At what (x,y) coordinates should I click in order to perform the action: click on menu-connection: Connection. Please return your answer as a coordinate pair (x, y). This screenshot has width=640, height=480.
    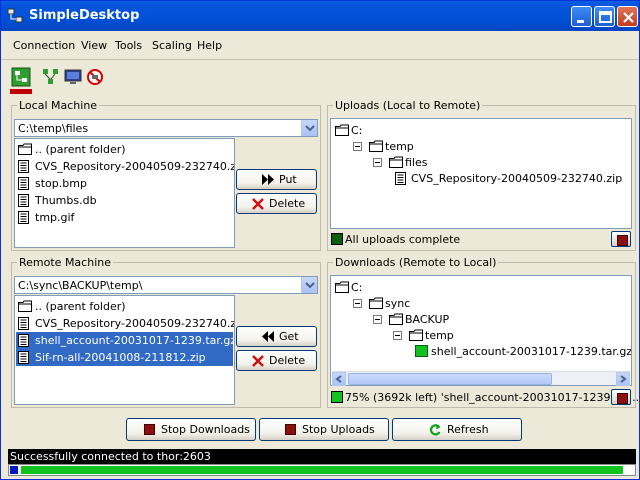
    Looking at the image, I should click on (44, 45).